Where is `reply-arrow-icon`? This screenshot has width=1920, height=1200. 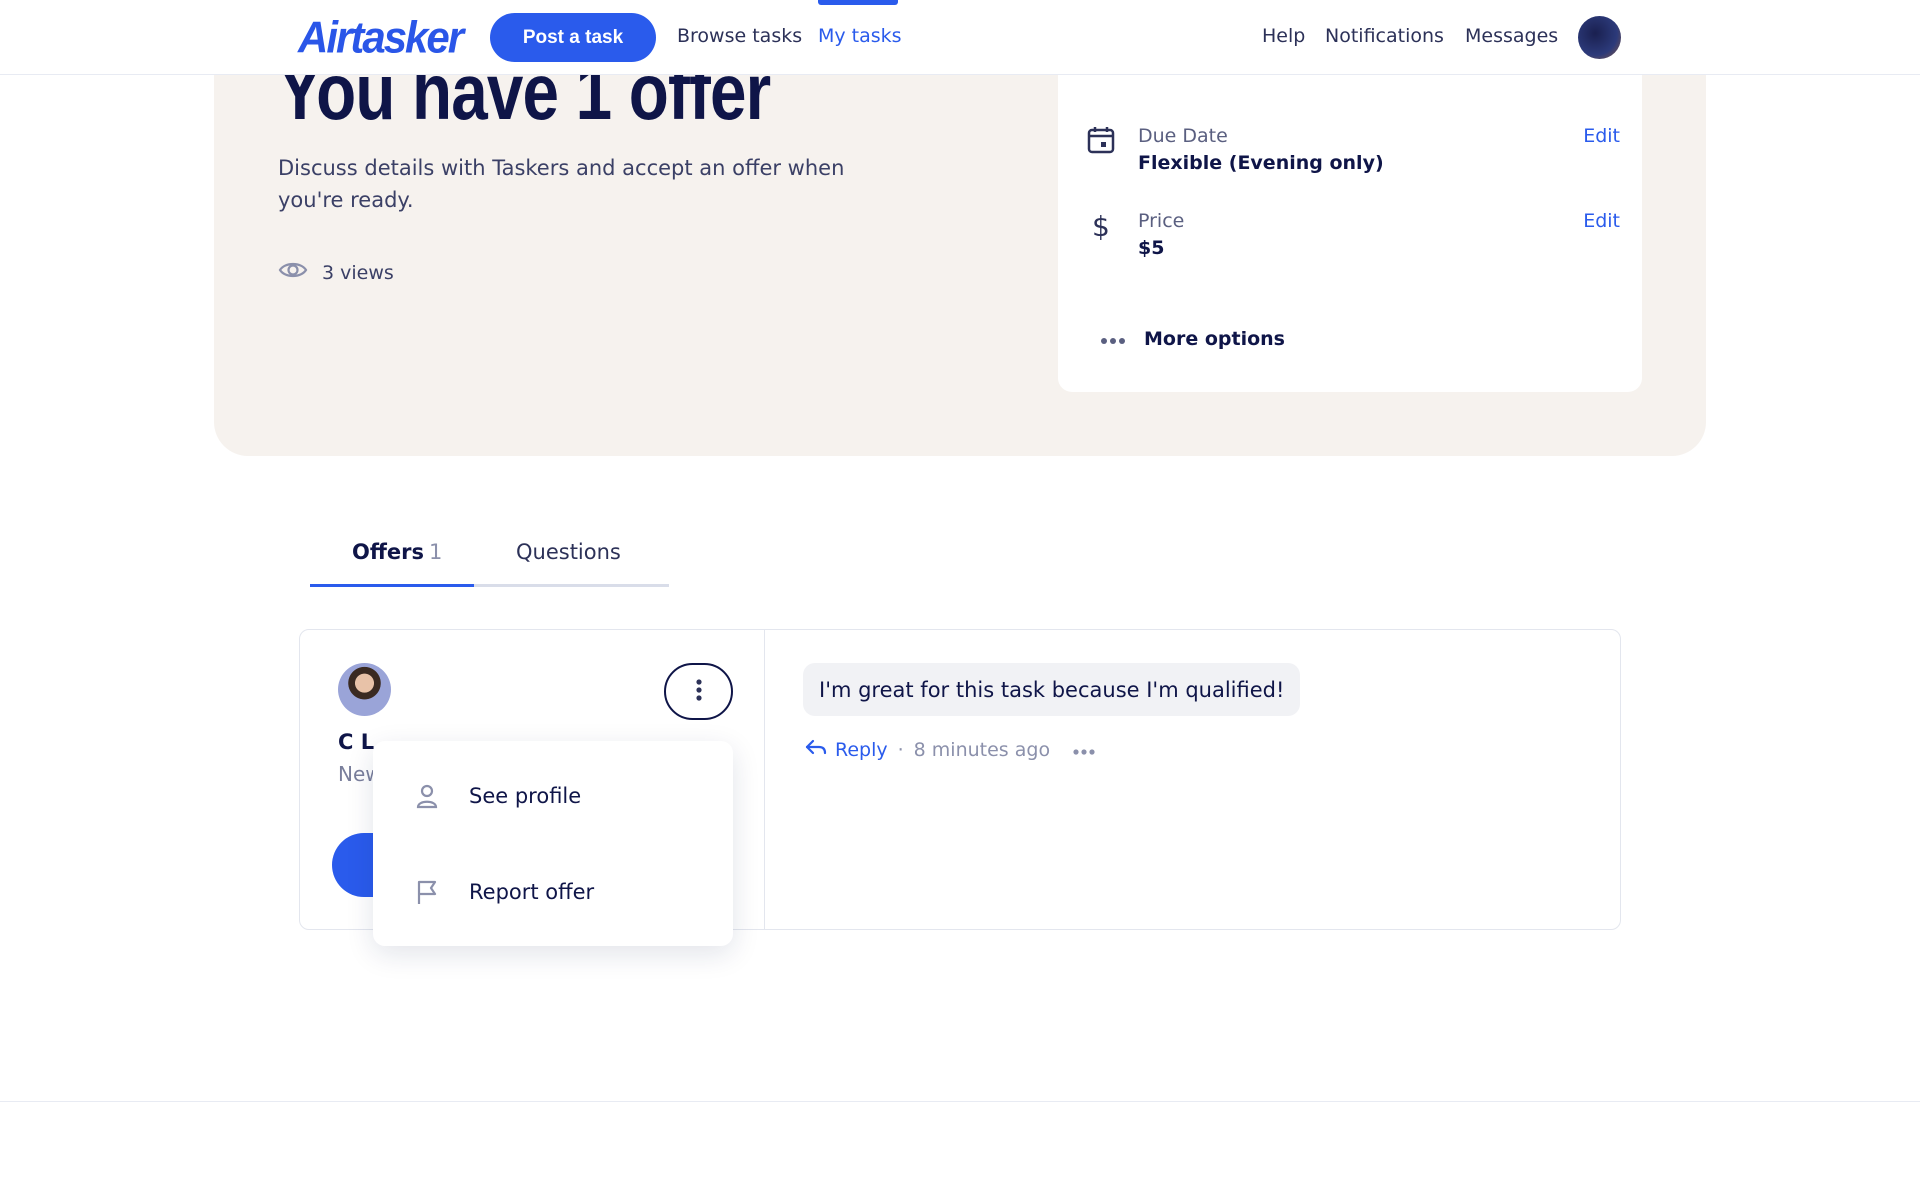 reply-arrow-icon is located at coordinates (816, 749).